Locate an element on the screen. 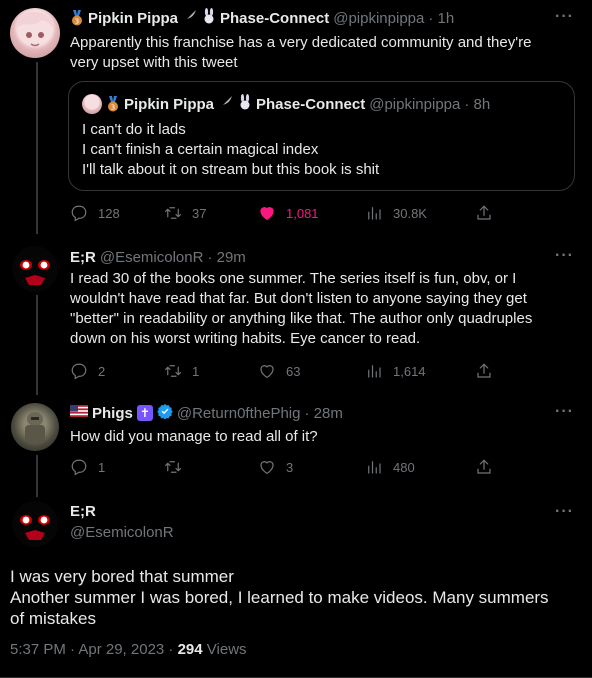 This screenshot has width=592, height=678. retweet-button is located at coordinates (178, 467).